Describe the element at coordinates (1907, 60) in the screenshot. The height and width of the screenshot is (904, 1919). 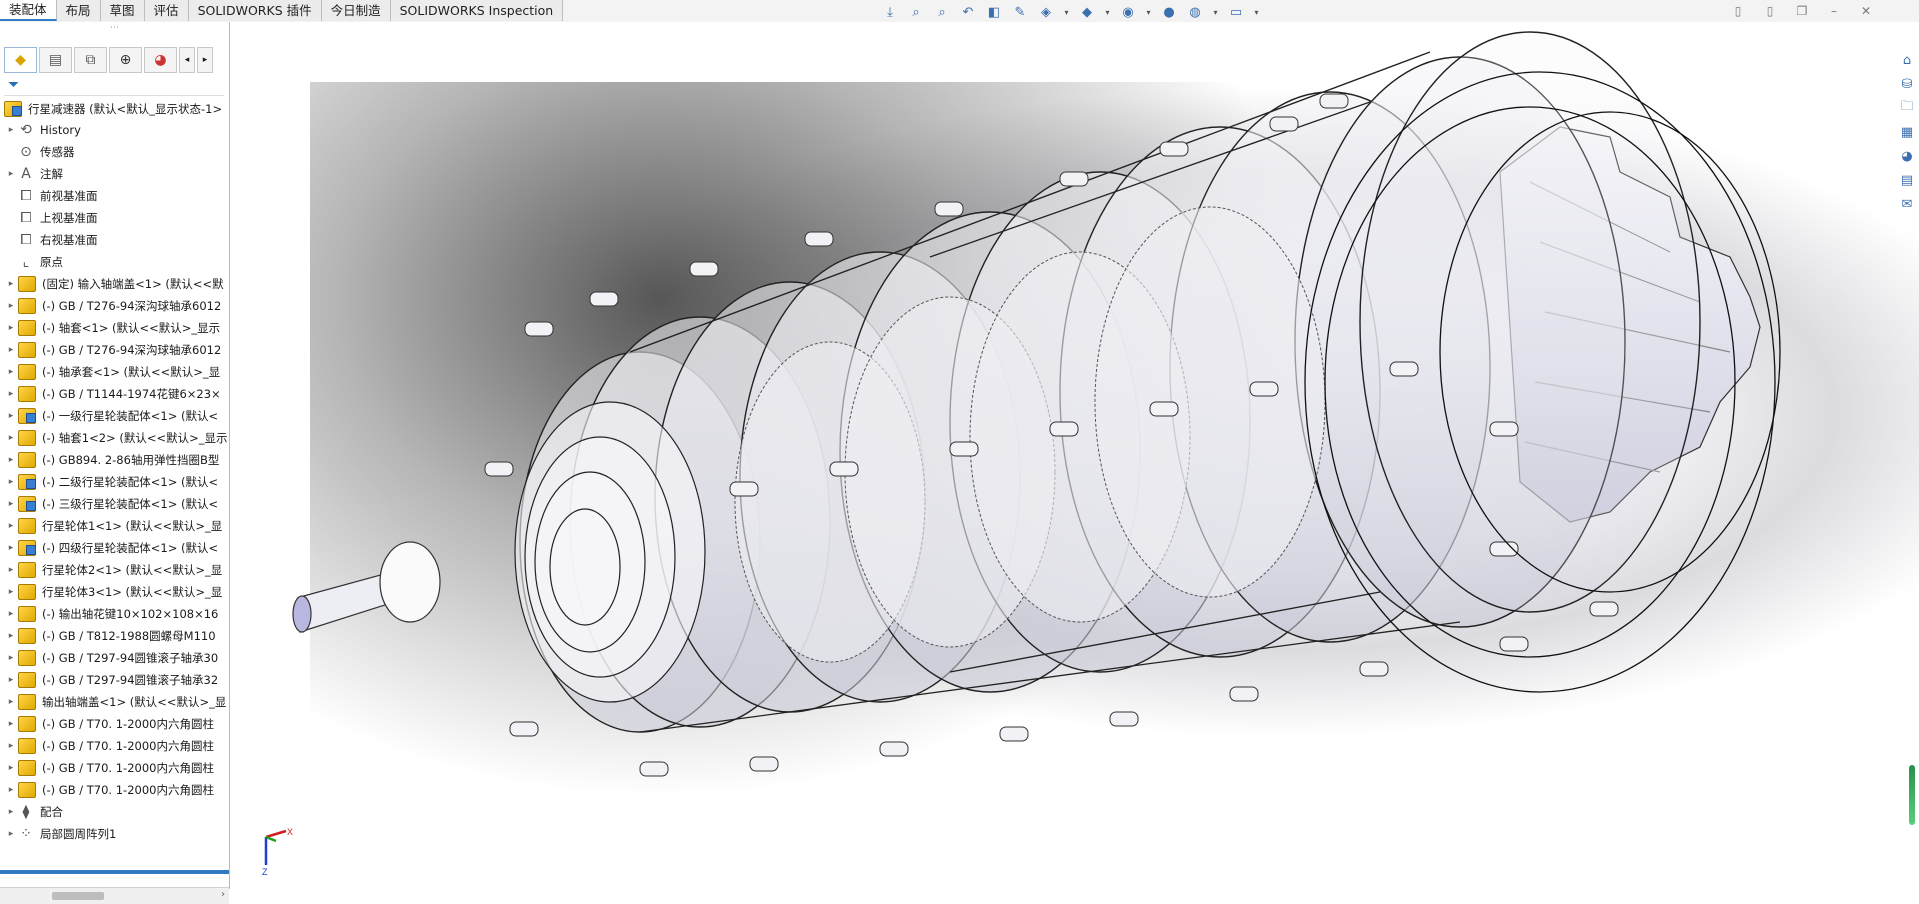
I see `solidworks-resources-icon: ⌂` at that location.